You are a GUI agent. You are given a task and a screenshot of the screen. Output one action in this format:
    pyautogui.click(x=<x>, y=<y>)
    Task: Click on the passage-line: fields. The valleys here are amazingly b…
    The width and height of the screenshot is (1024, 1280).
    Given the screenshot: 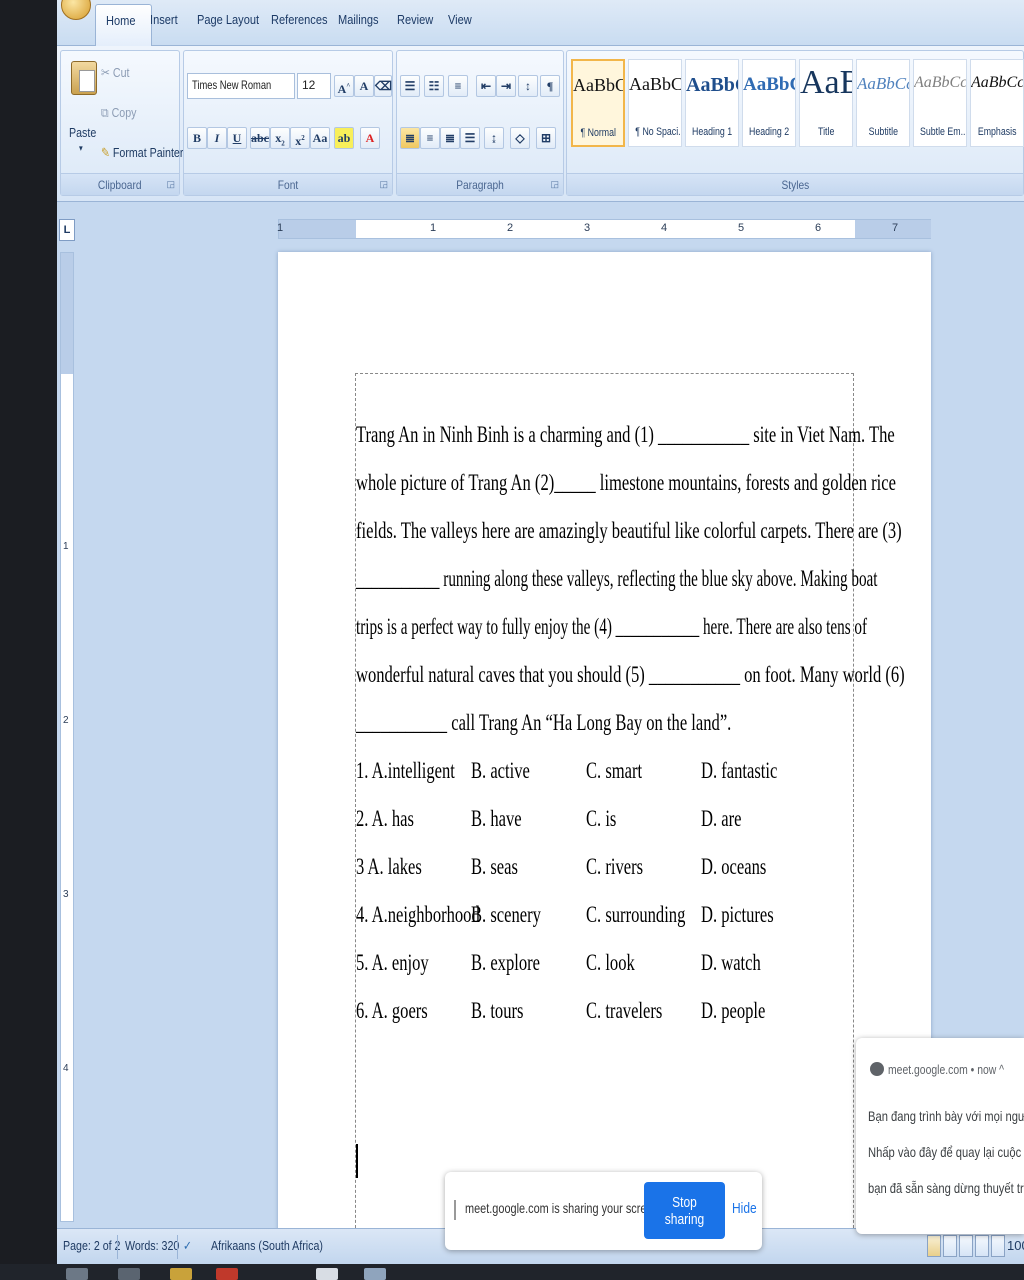 What is the action you would take?
    pyautogui.click(x=629, y=530)
    